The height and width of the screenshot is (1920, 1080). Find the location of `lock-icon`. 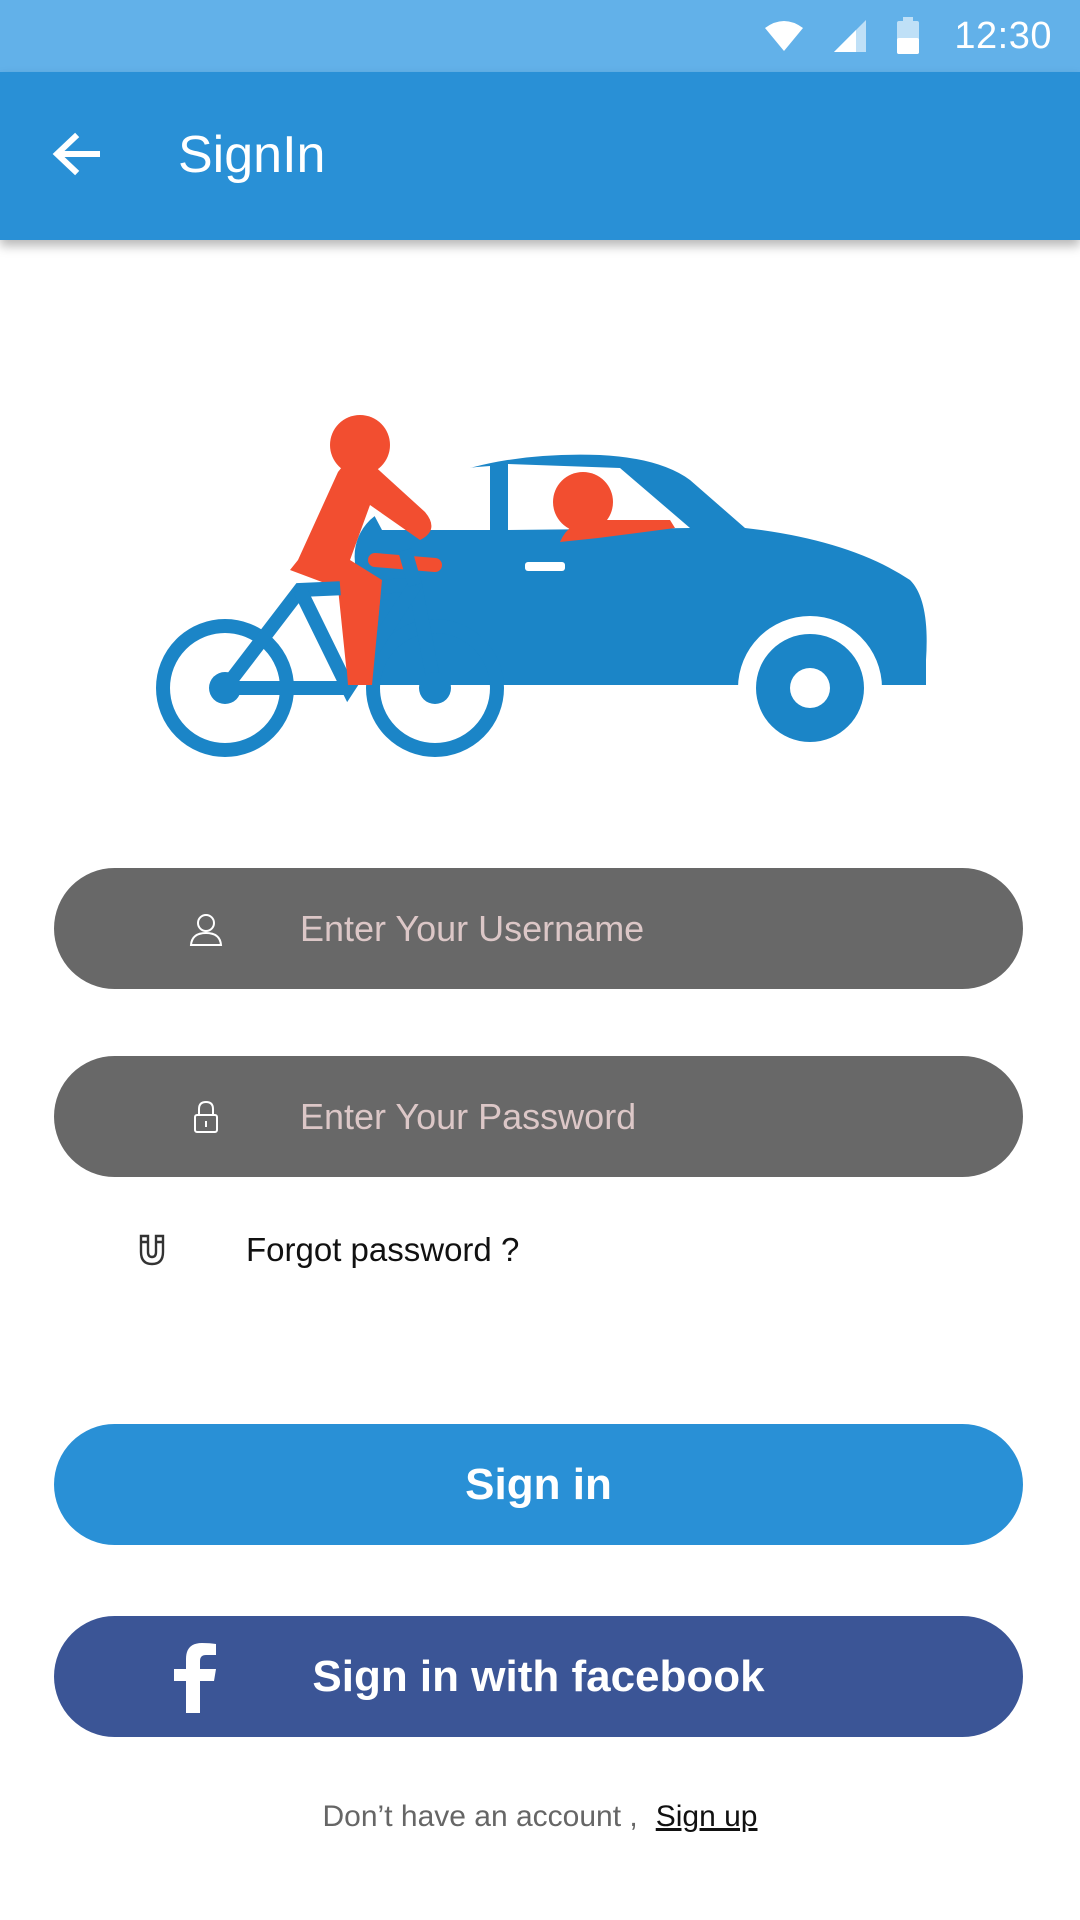

lock-icon is located at coordinates (206, 1117).